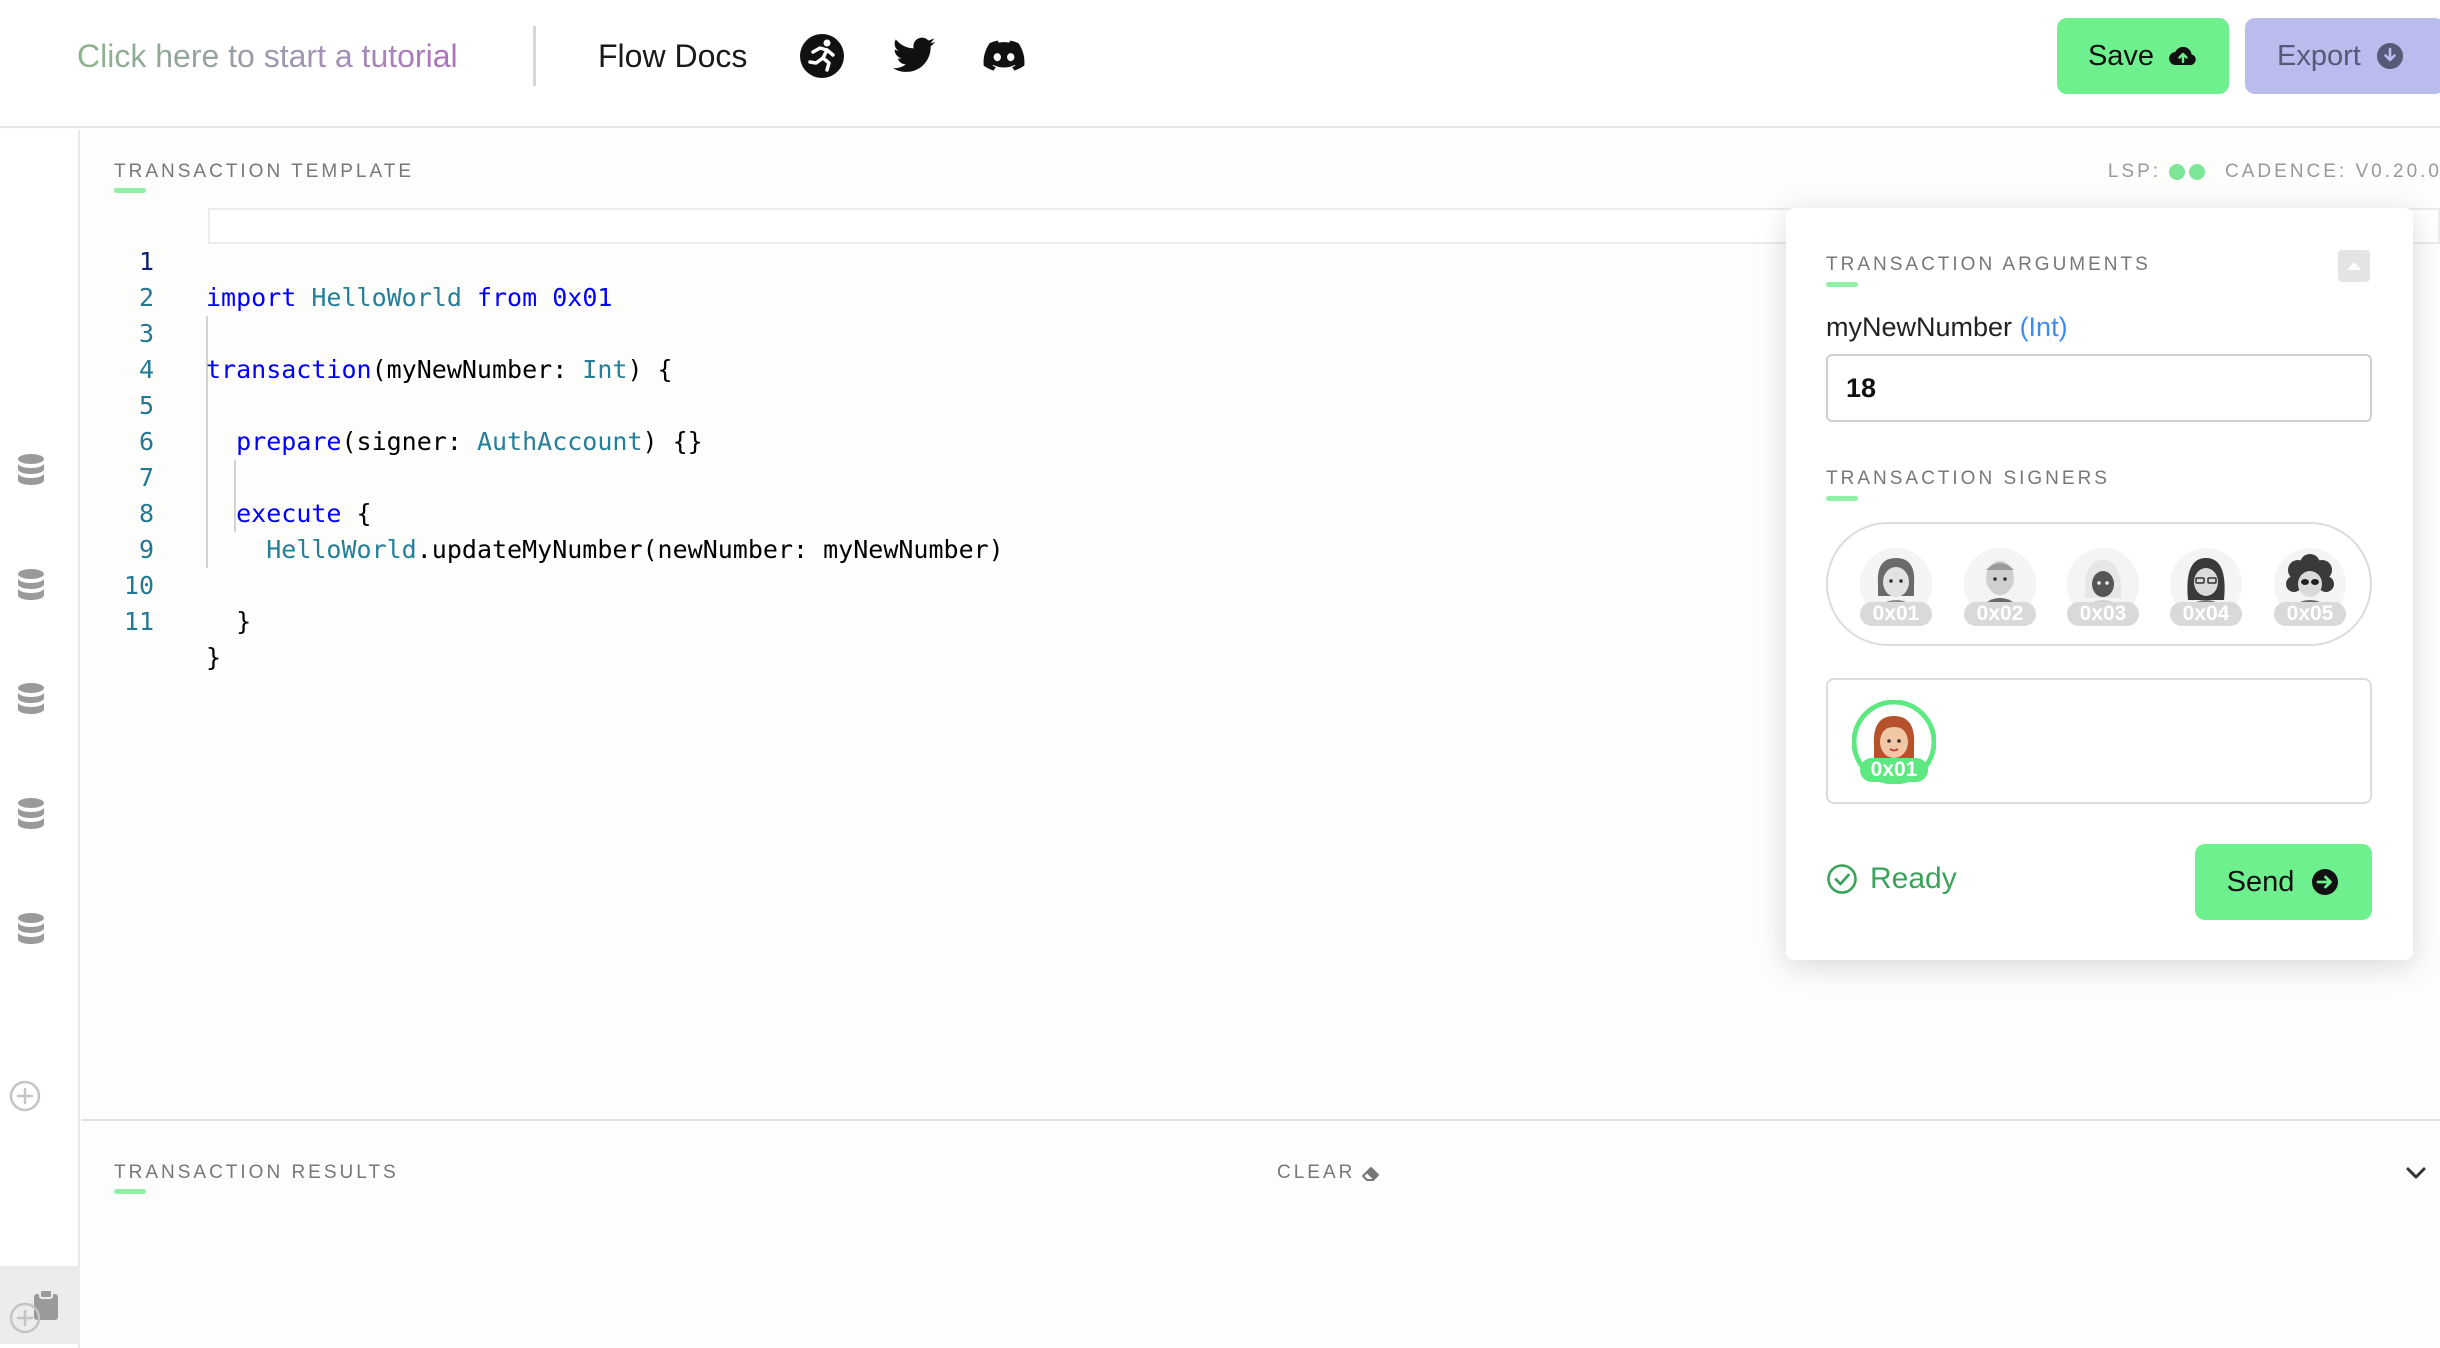 Image resolution: width=2440 pixels, height=1348 pixels. Describe the element at coordinates (672, 56) in the screenshot. I see `flow-docs-link: Flow Docs` at that location.